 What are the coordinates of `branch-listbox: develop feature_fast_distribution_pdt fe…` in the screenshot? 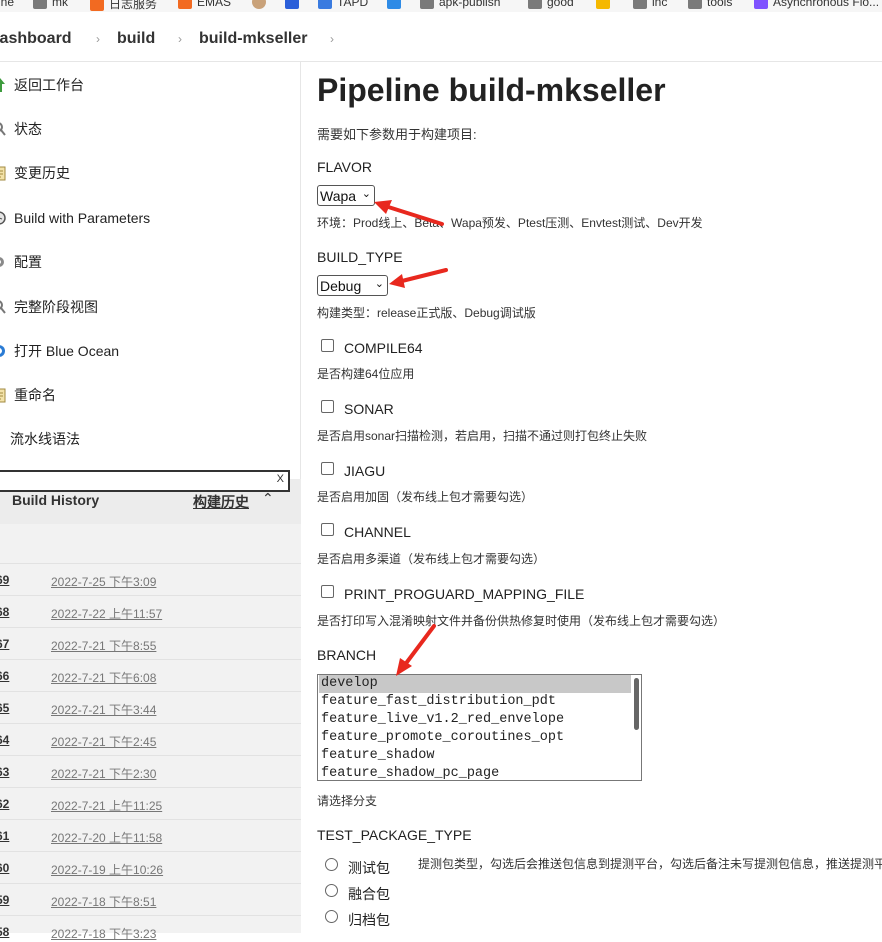 It's located at (479, 727).